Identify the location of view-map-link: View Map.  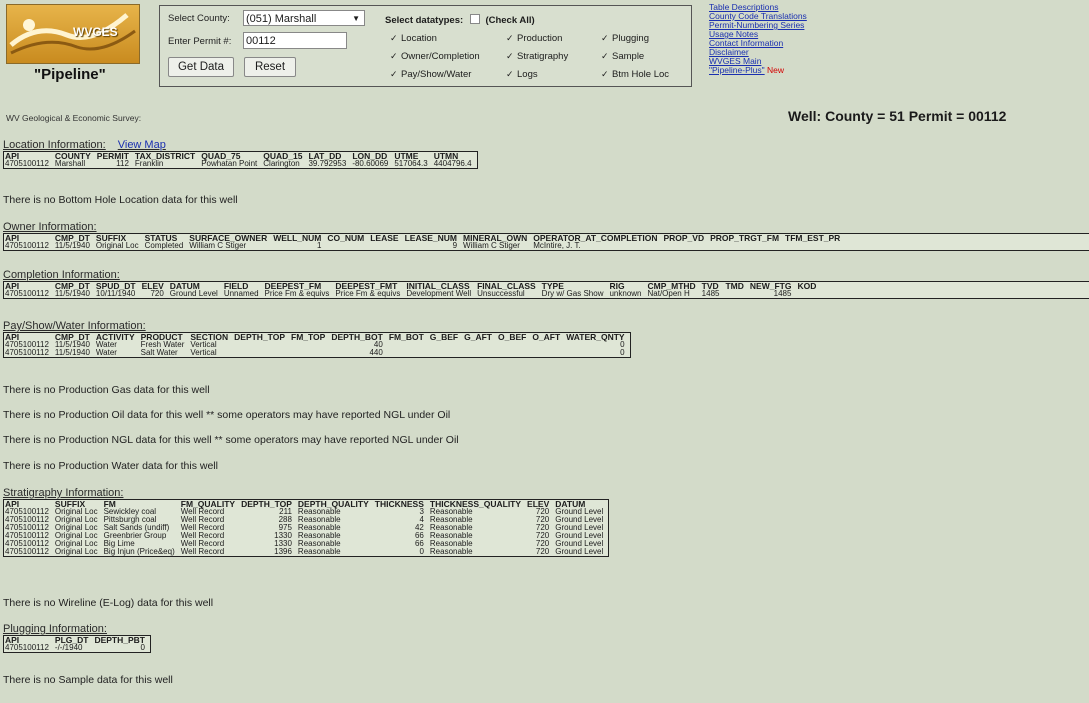
(142, 145).